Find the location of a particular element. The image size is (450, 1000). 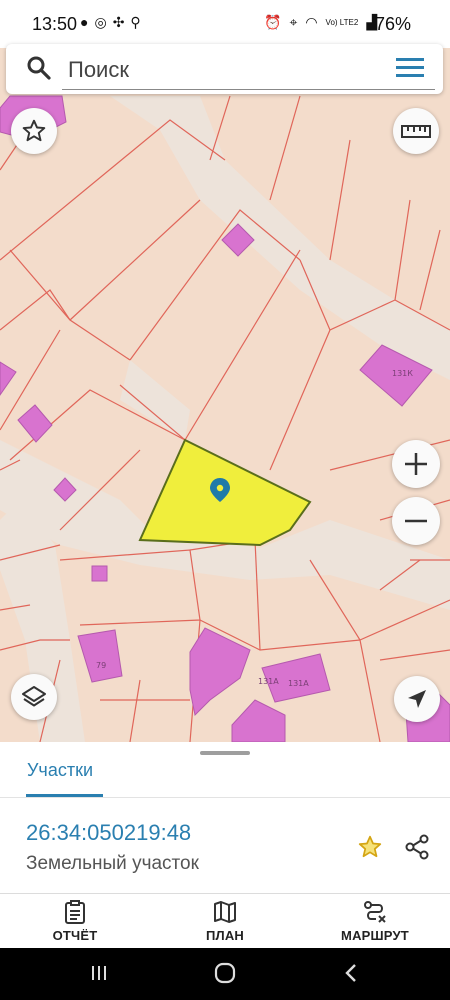

whatsapp-icon: ◎ is located at coordinates (100, 22).